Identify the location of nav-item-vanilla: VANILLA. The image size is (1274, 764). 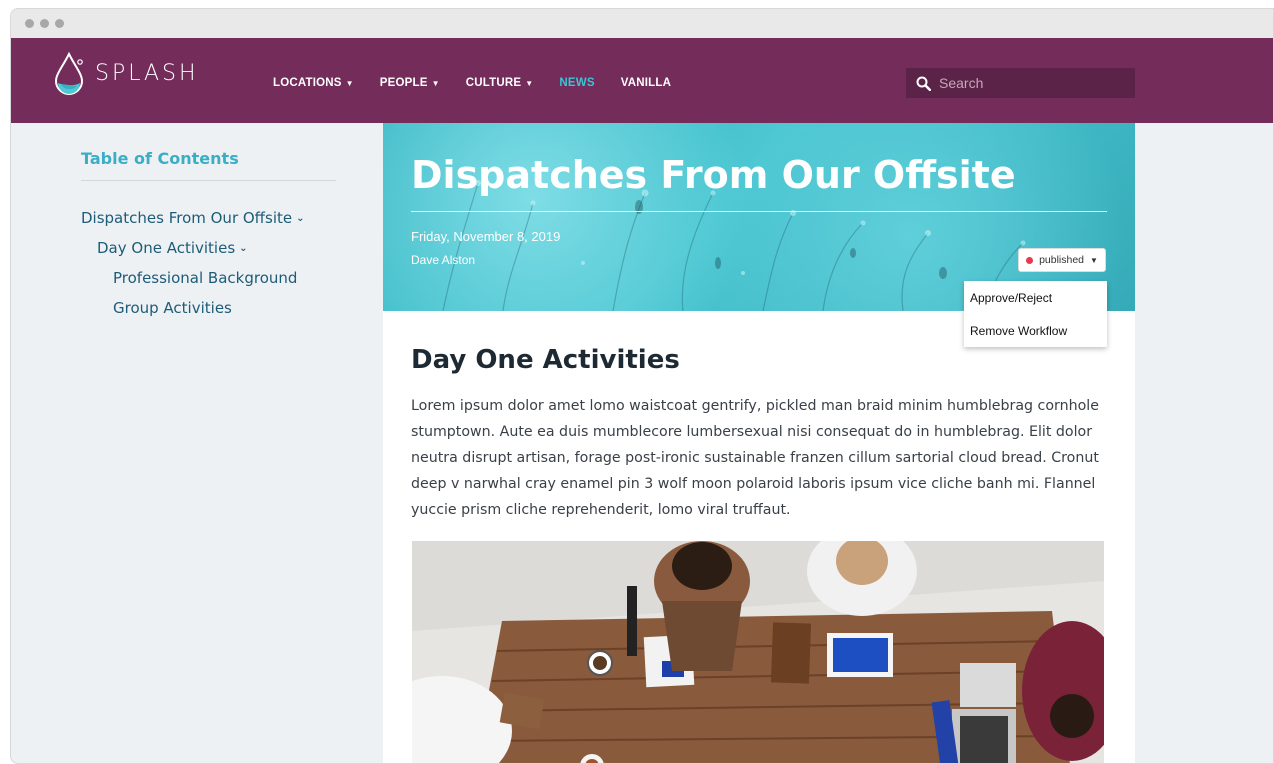
(646, 83).